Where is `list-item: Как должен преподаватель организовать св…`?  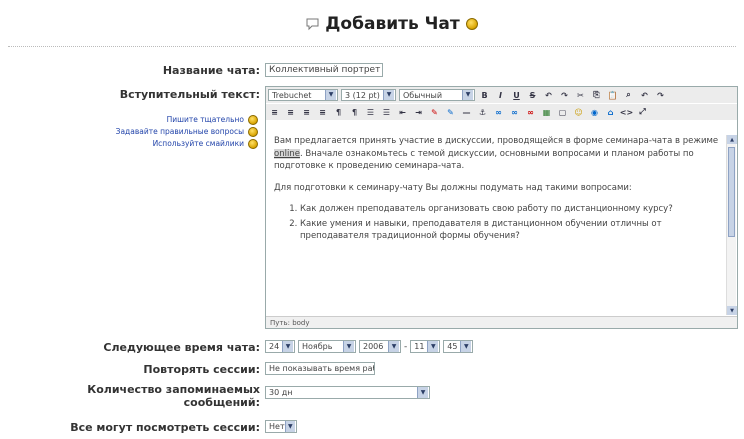 list-item: Как должен преподаватель организовать св… is located at coordinates (511, 209).